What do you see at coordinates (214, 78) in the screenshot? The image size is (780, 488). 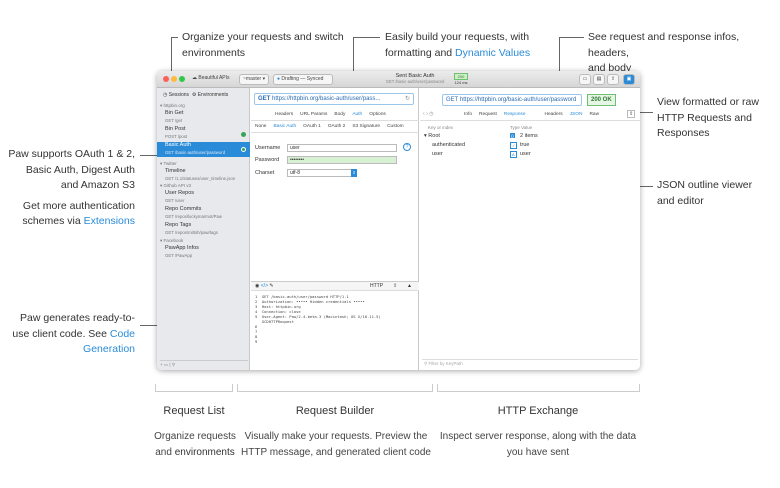 I see `project-name: Beautiful APIs` at bounding box center [214, 78].